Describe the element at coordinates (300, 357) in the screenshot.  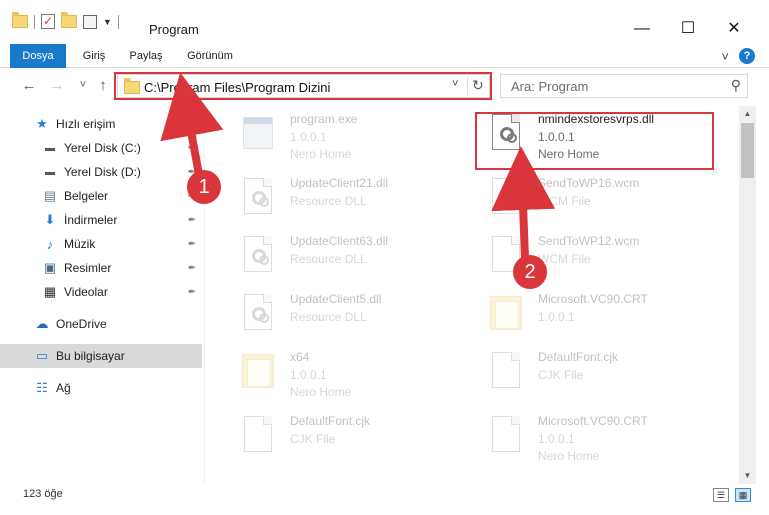
I see `file-name: x64` at that location.